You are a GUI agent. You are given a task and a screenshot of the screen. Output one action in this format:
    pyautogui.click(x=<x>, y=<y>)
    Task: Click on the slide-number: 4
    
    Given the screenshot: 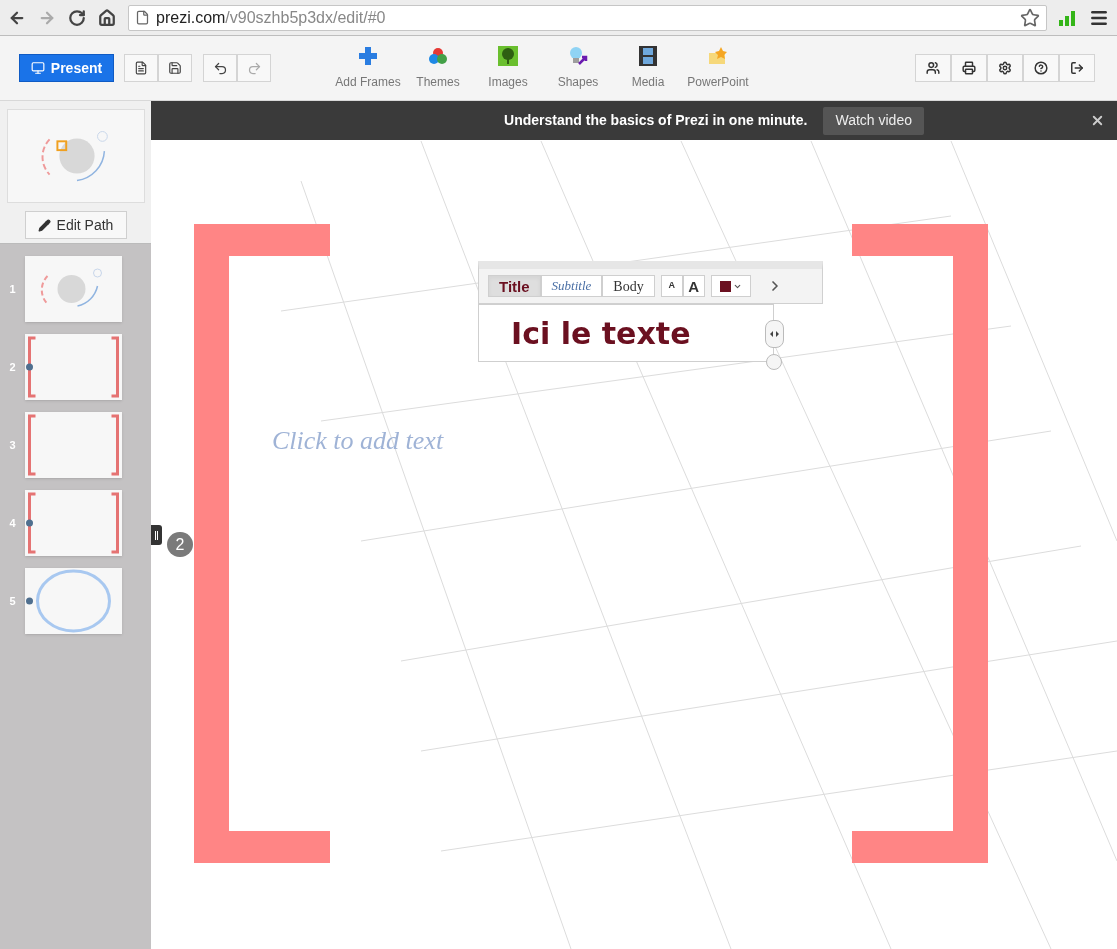 What is the action you would take?
    pyautogui.click(x=12, y=523)
    